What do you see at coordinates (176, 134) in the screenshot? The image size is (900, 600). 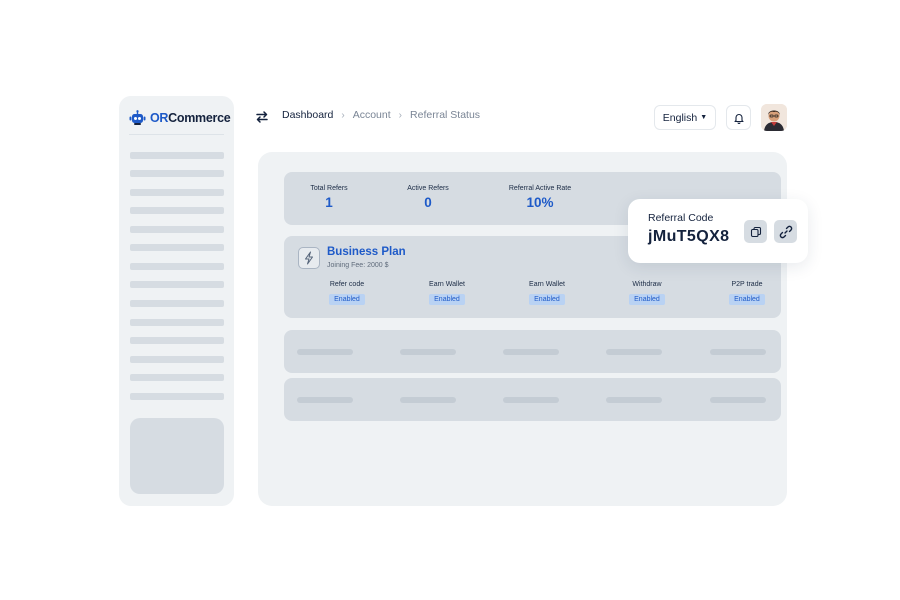 I see `sidebar-divider` at bounding box center [176, 134].